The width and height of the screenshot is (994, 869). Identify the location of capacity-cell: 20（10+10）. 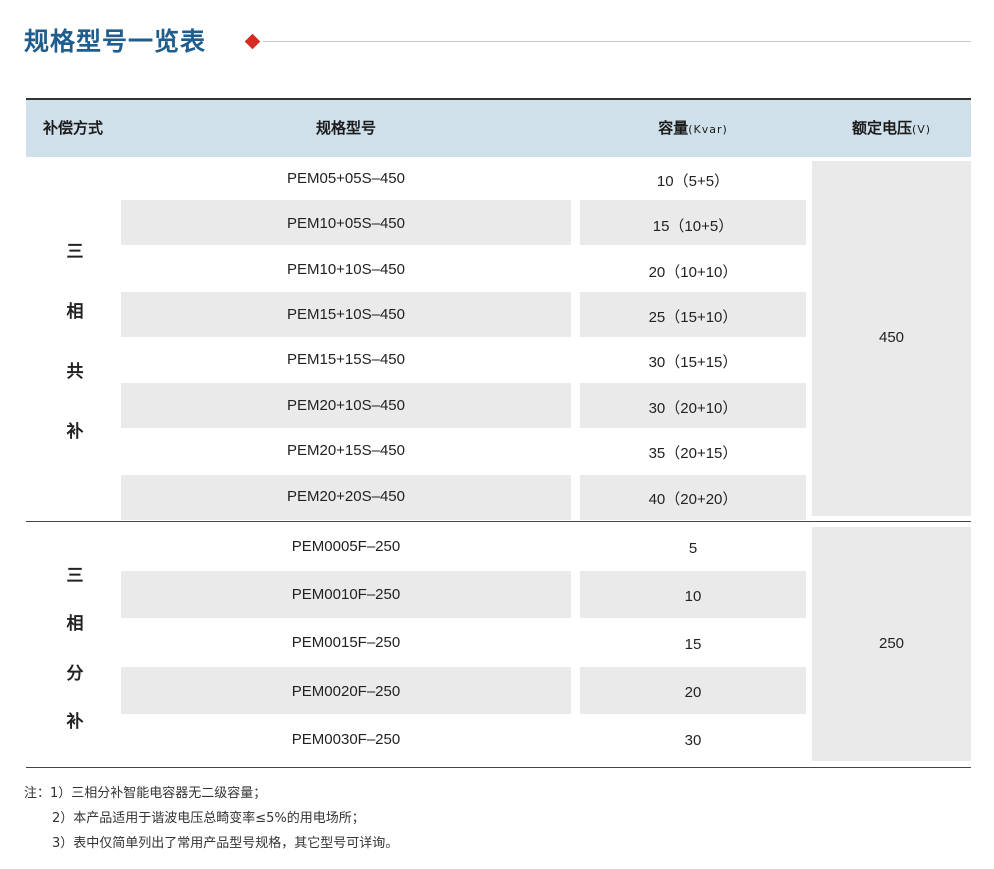
(693, 272).